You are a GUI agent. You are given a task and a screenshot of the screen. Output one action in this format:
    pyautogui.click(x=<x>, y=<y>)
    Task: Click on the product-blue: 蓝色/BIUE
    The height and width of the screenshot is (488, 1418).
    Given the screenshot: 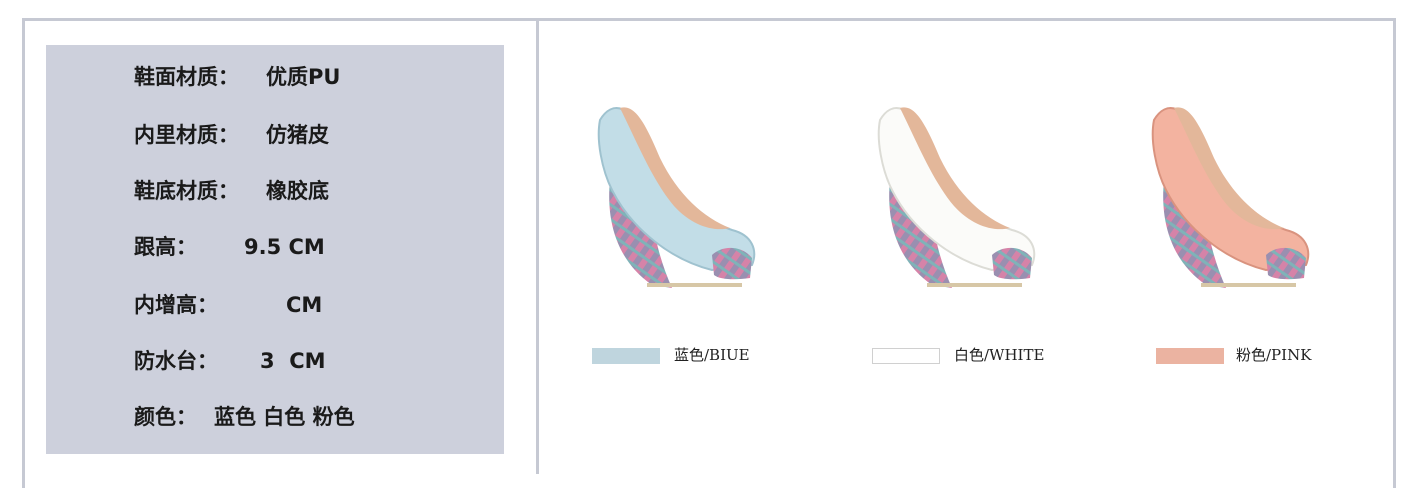 What is the action you would take?
    pyautogui.click(x=712, y=230)
    